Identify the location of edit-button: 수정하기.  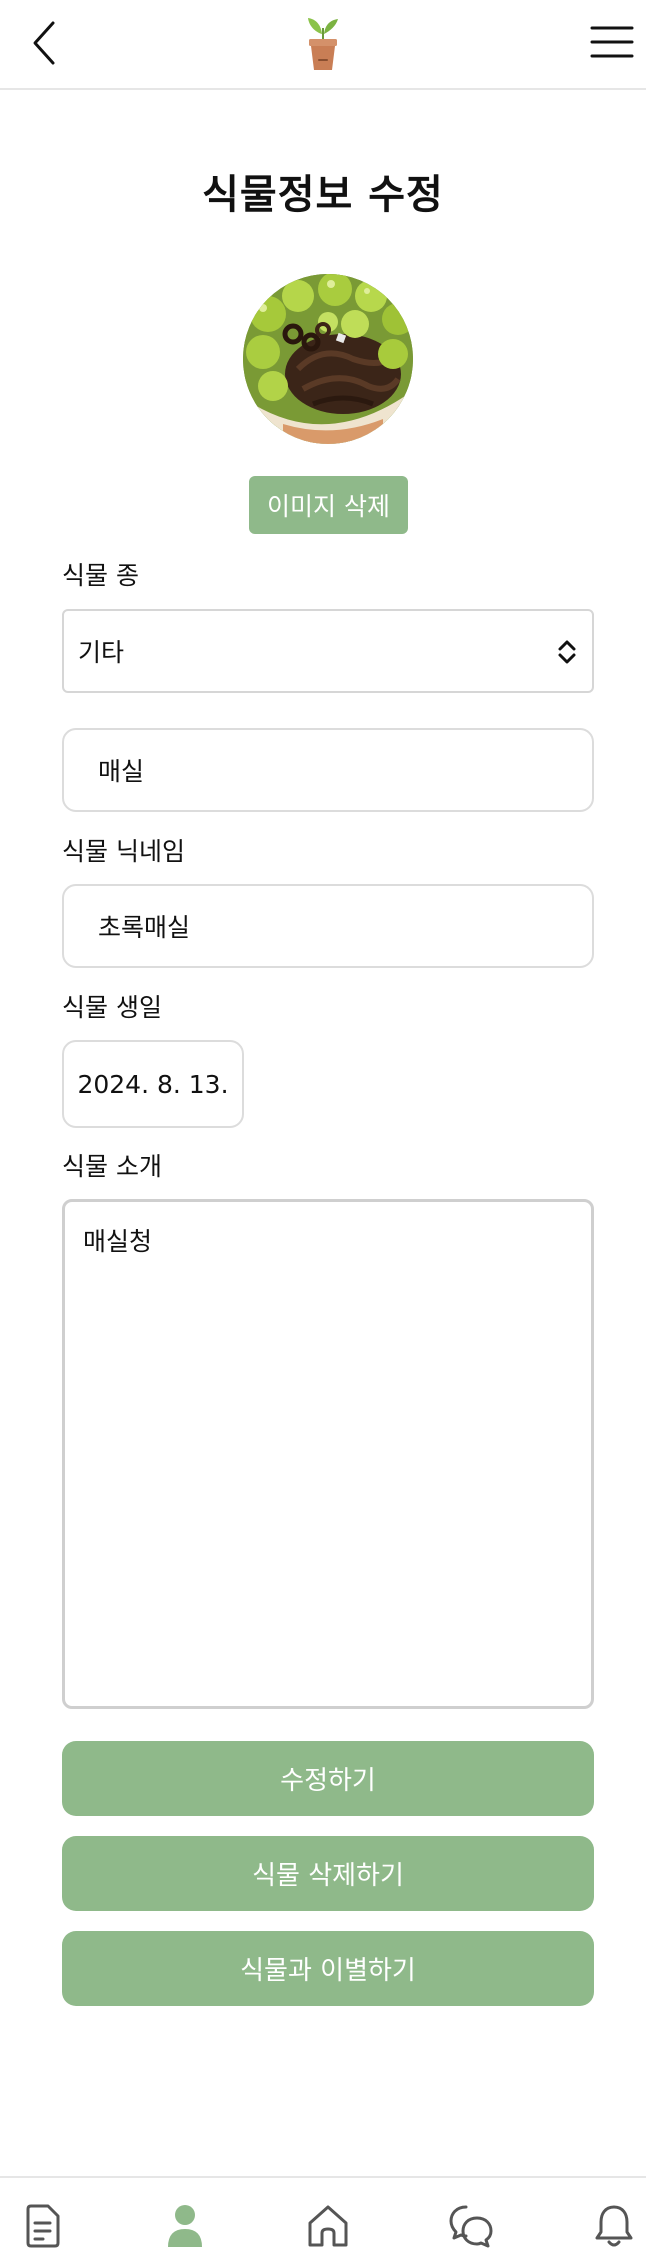
(328, 1778).